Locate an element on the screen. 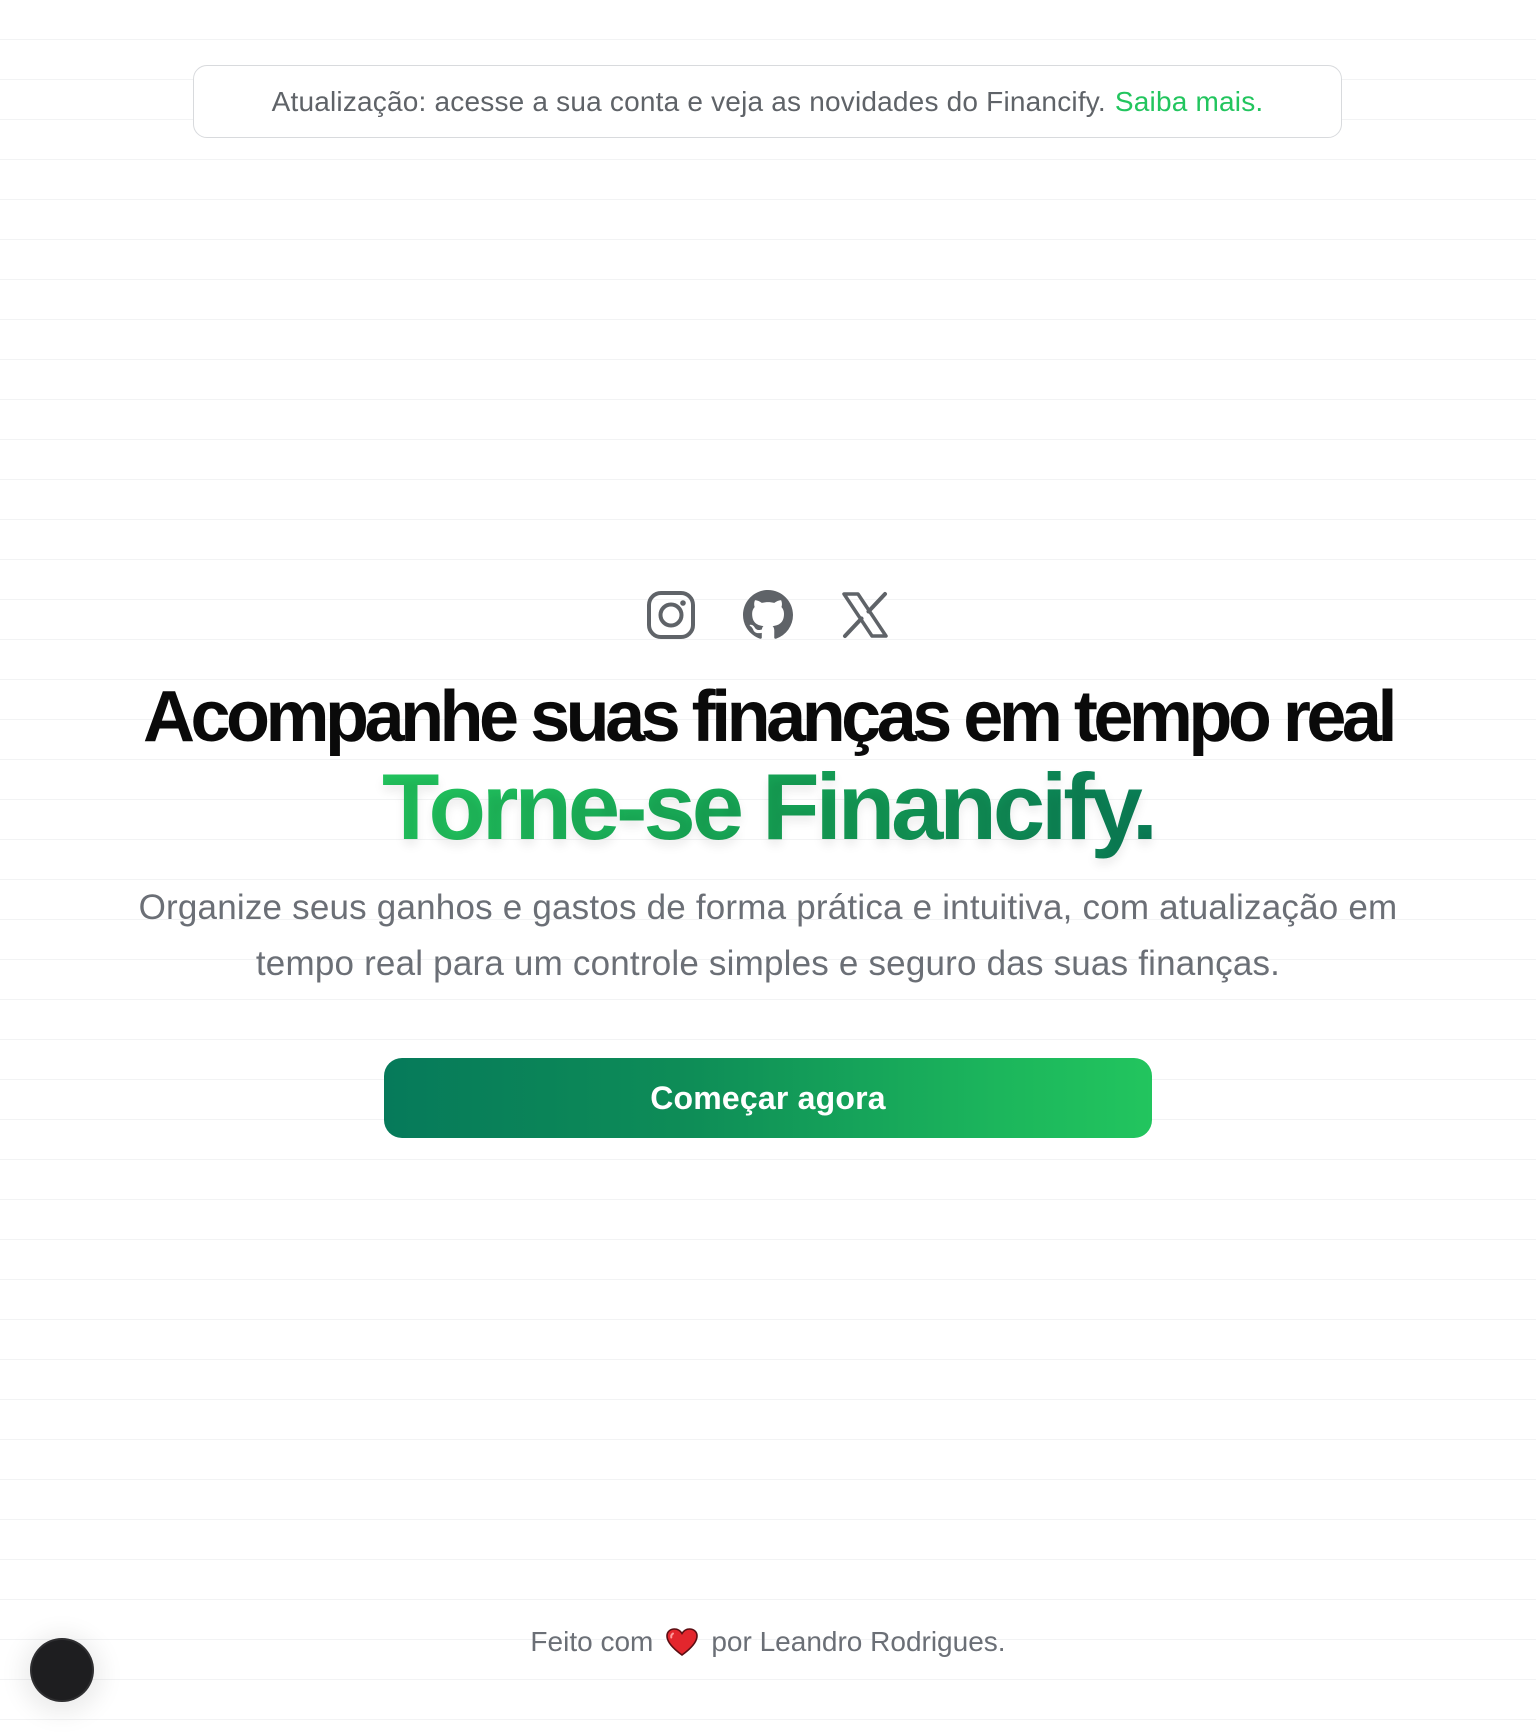 Image resolution: width=1536 pixels, height=1732 pixels. hero-headline: Acompanhe suas finanças em tempo real is located at coordinates (770, 717).